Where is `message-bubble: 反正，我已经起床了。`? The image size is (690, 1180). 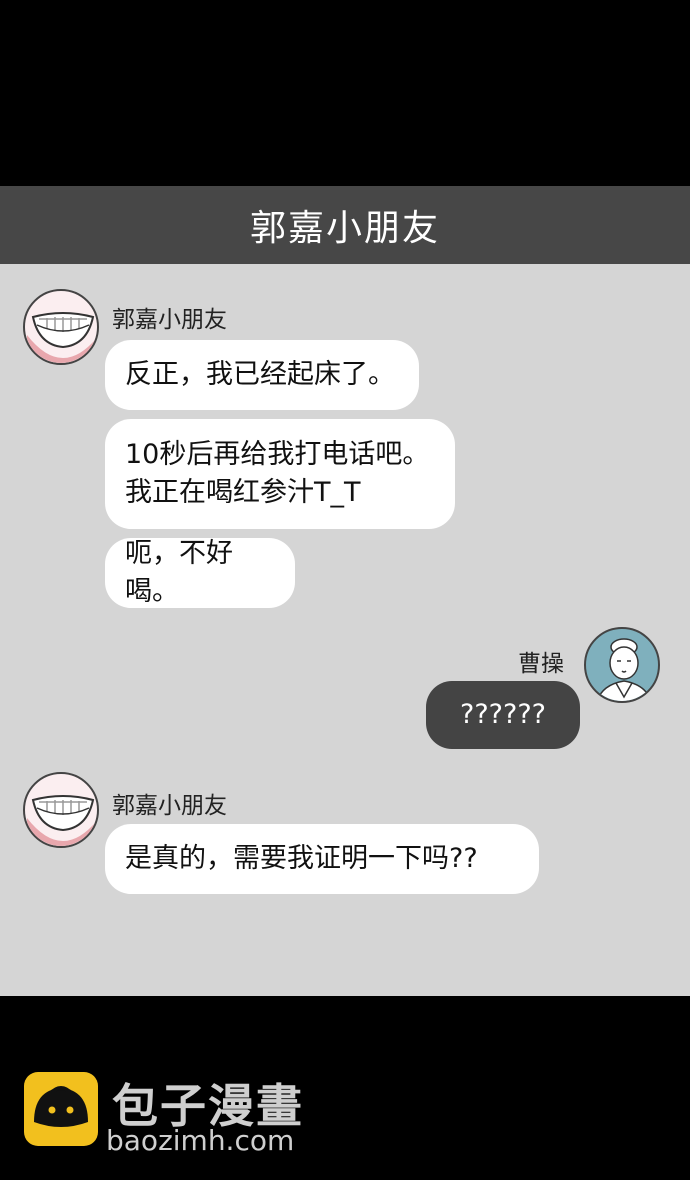
message-bubble: 反正，我已经起床了。 is located at coordinates (262, 375).